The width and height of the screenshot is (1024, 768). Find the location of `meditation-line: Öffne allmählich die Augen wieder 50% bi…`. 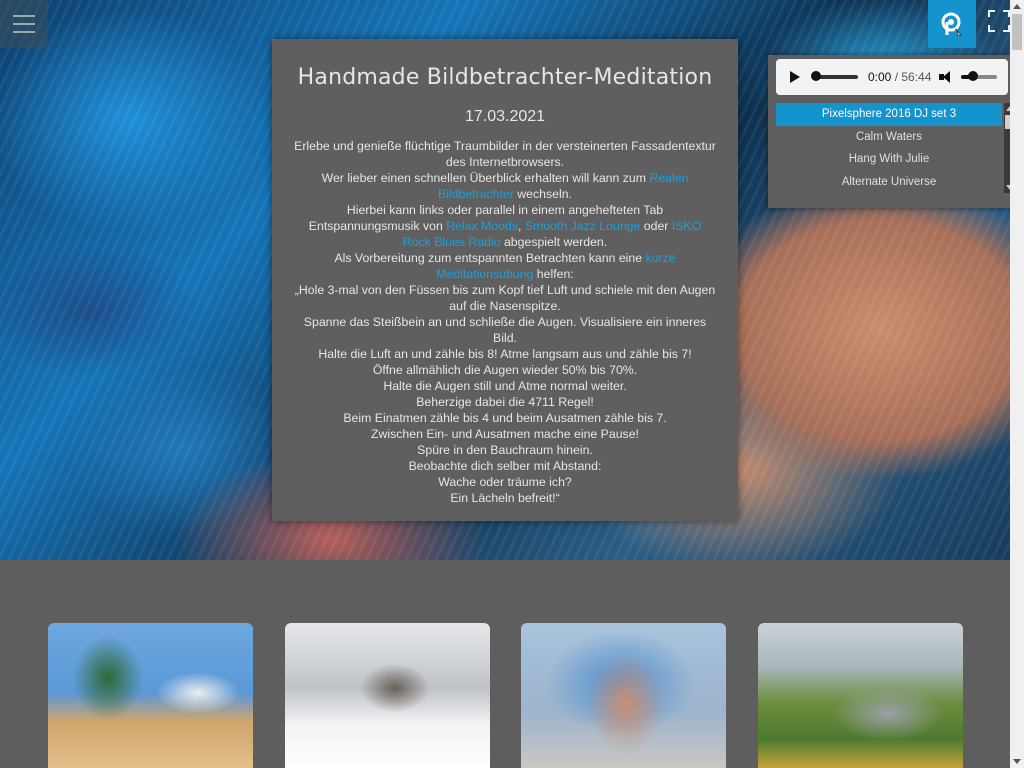

meditation-line: Öffne allmählich die Augen wieder 50% bi… is located at coordinates (505, 370).